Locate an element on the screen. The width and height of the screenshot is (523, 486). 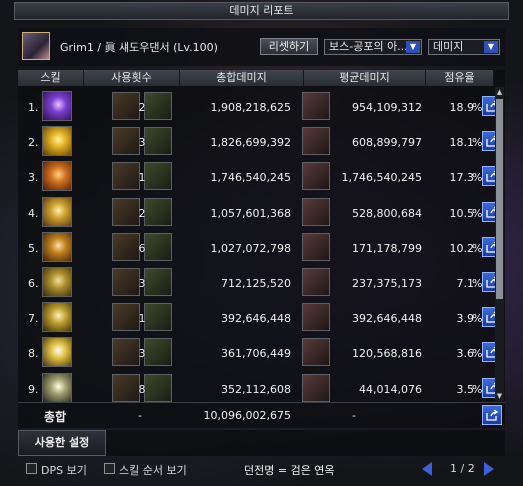
table-row: 2. 3 1,826,699,392 608,899,797 18.1% is located at coordinates (260, 141).